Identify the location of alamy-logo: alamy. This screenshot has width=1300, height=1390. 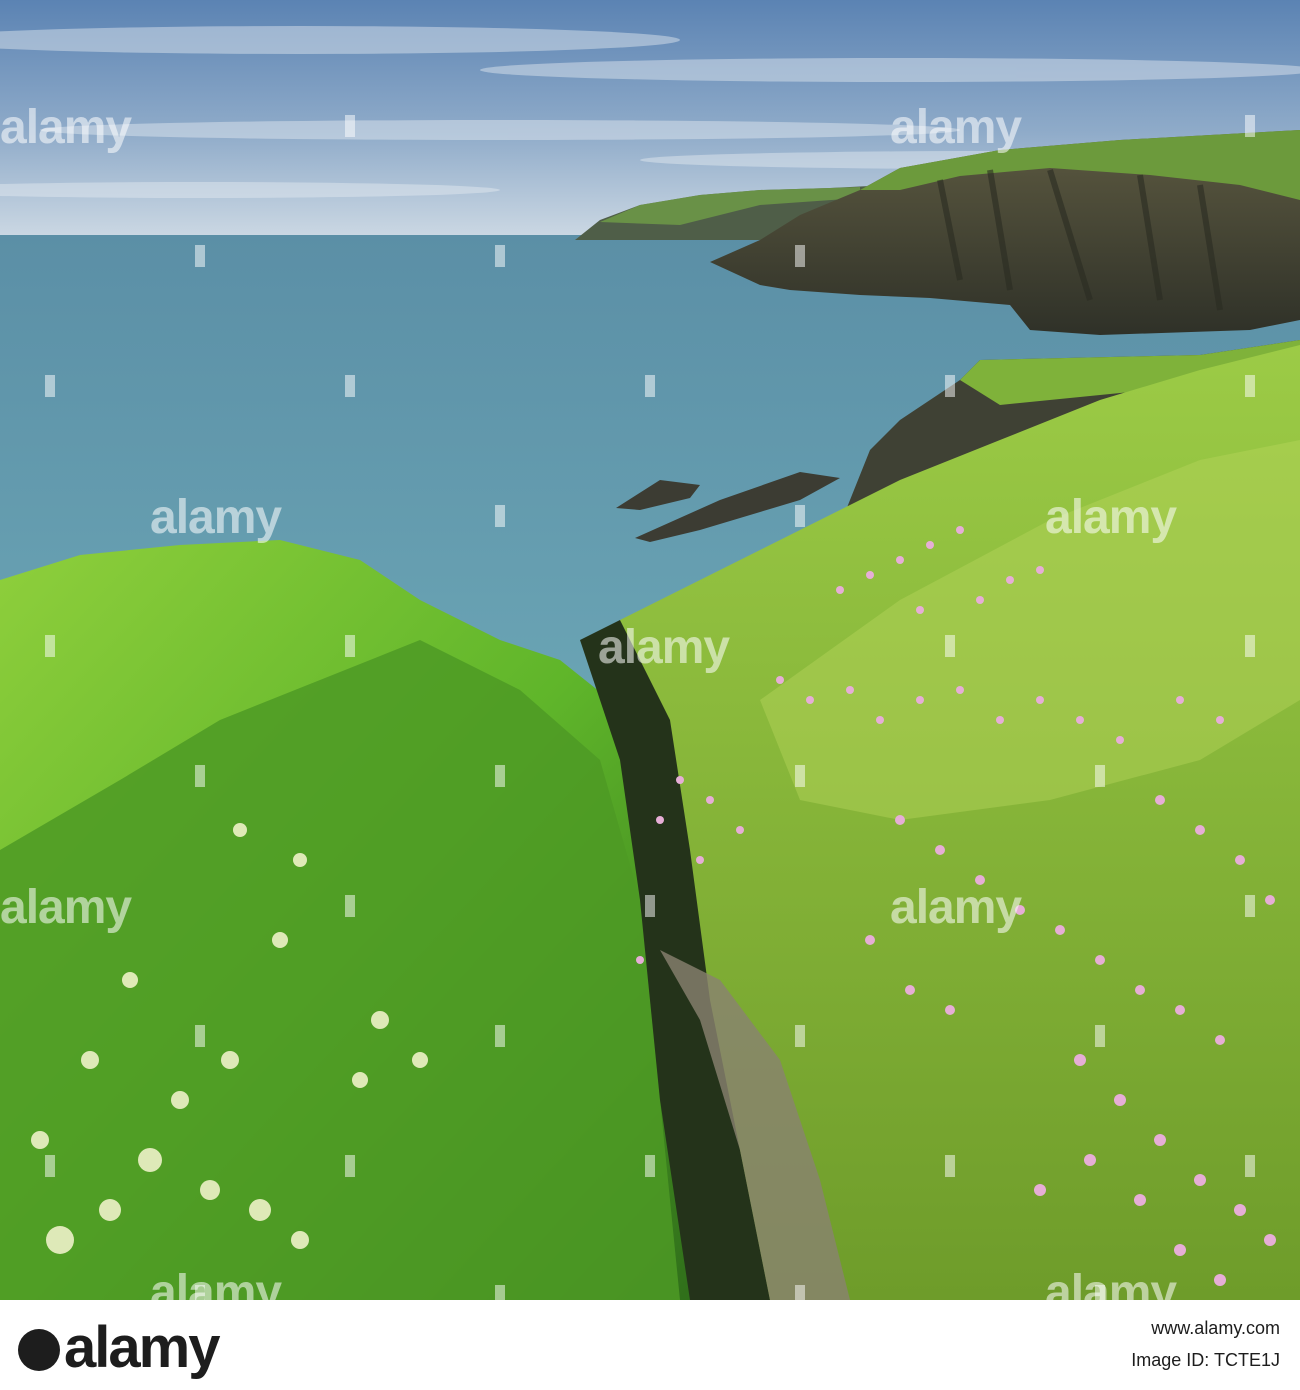
(119, 1347).